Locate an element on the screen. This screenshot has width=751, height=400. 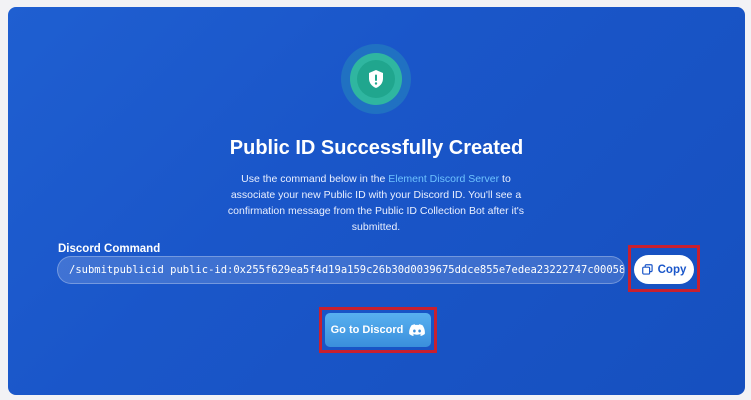
shield-badge is located at coordinates (376, 79).